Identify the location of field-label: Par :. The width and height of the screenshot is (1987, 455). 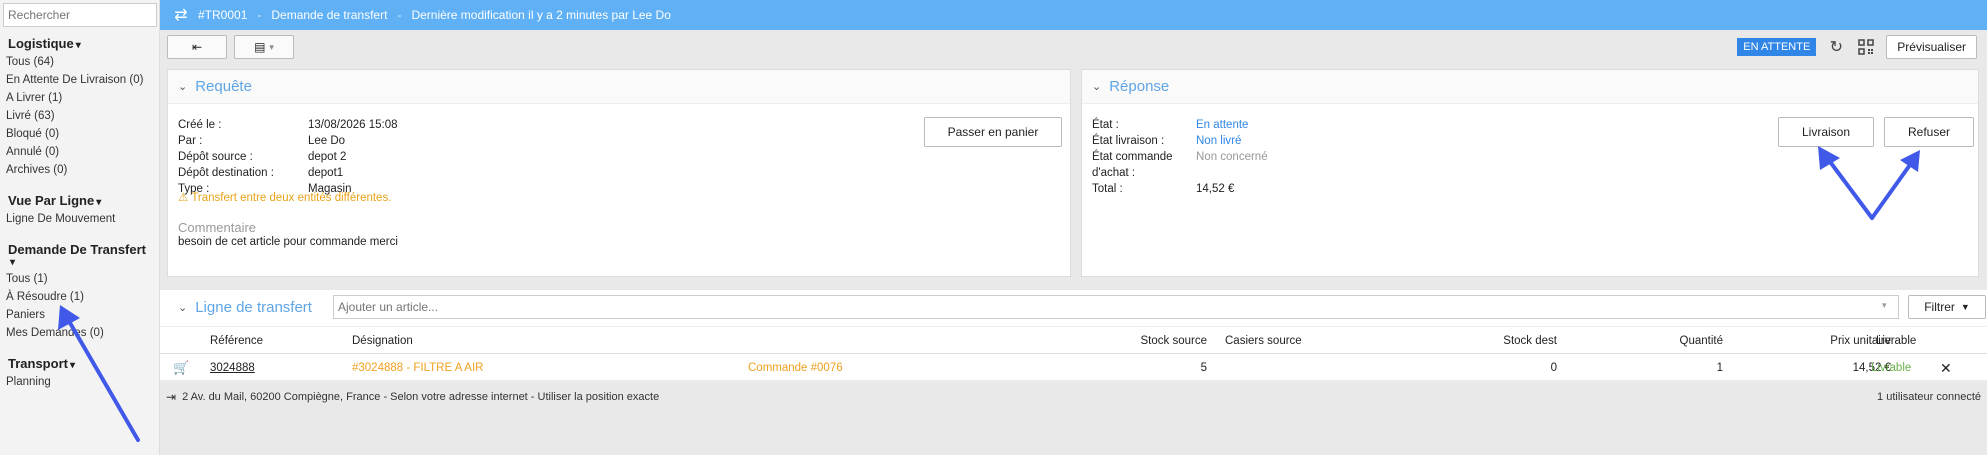
(190, 141).